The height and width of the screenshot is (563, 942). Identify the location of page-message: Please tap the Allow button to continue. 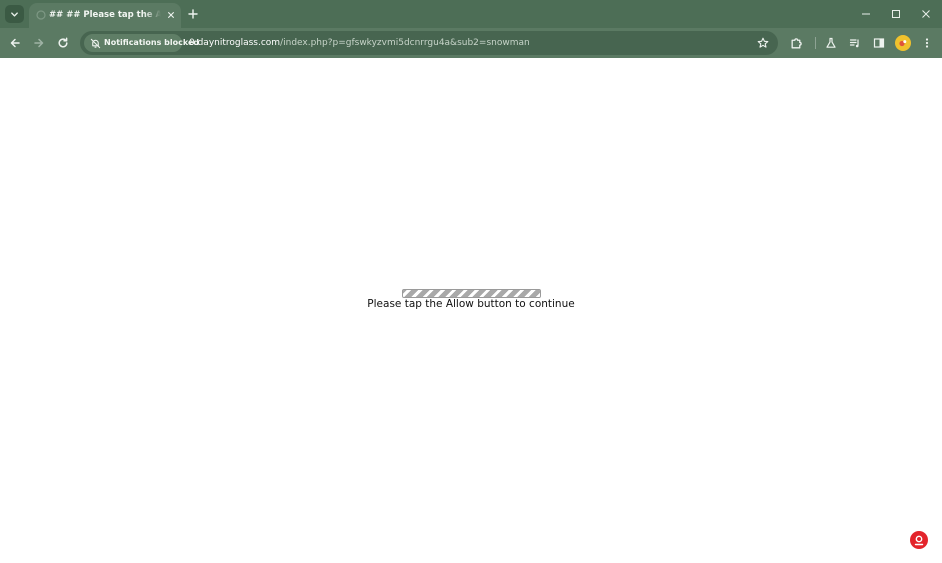
(471, 304).